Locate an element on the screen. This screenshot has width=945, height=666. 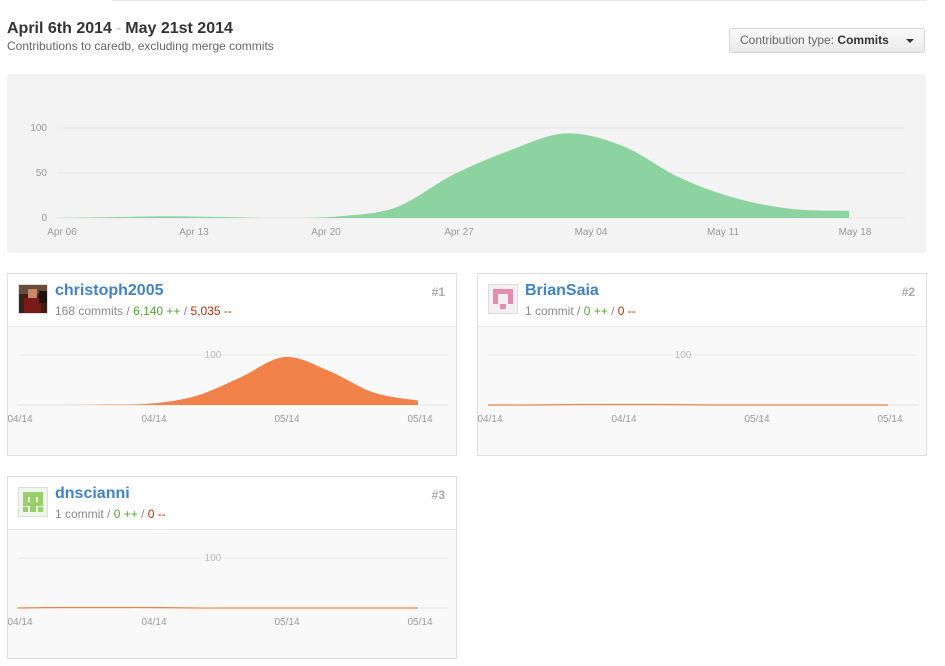
tab-underline is located at coordinates (472, 1).